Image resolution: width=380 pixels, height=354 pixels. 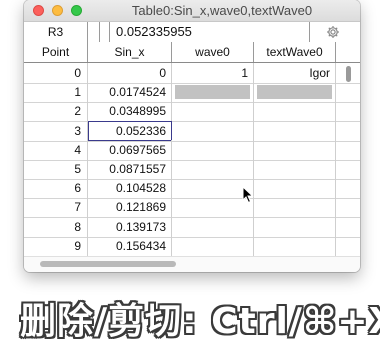 I want to click on vertical-scrollbar, so click(x=348, y=74).